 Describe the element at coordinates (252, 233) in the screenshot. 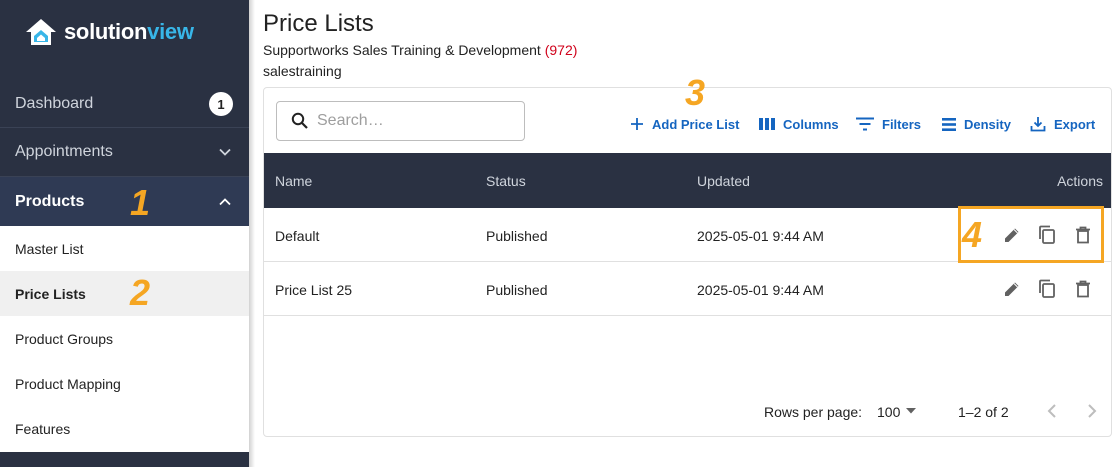

I see `sidebar-shadow` at that location.